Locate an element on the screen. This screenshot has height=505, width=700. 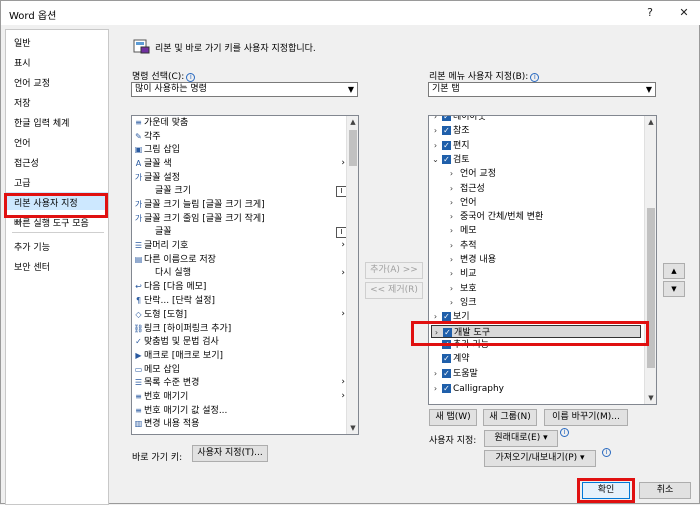
ribbon-tree-item: › 추적 is located at coordinates (544, 245).